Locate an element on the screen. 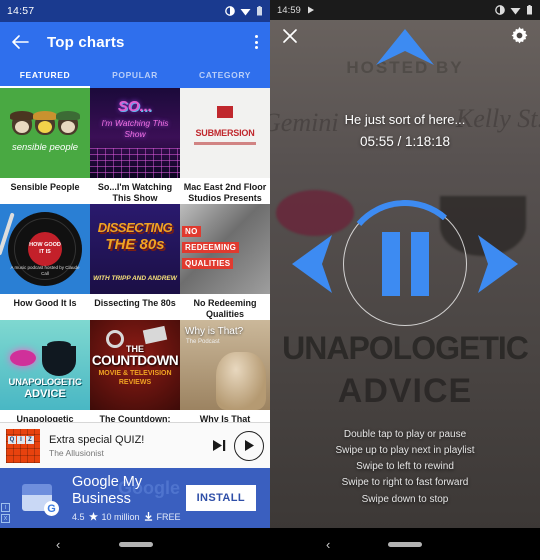  podcast-artwork: UNAPOLOGETIC ADVICE is located at coordinates (45, 365).